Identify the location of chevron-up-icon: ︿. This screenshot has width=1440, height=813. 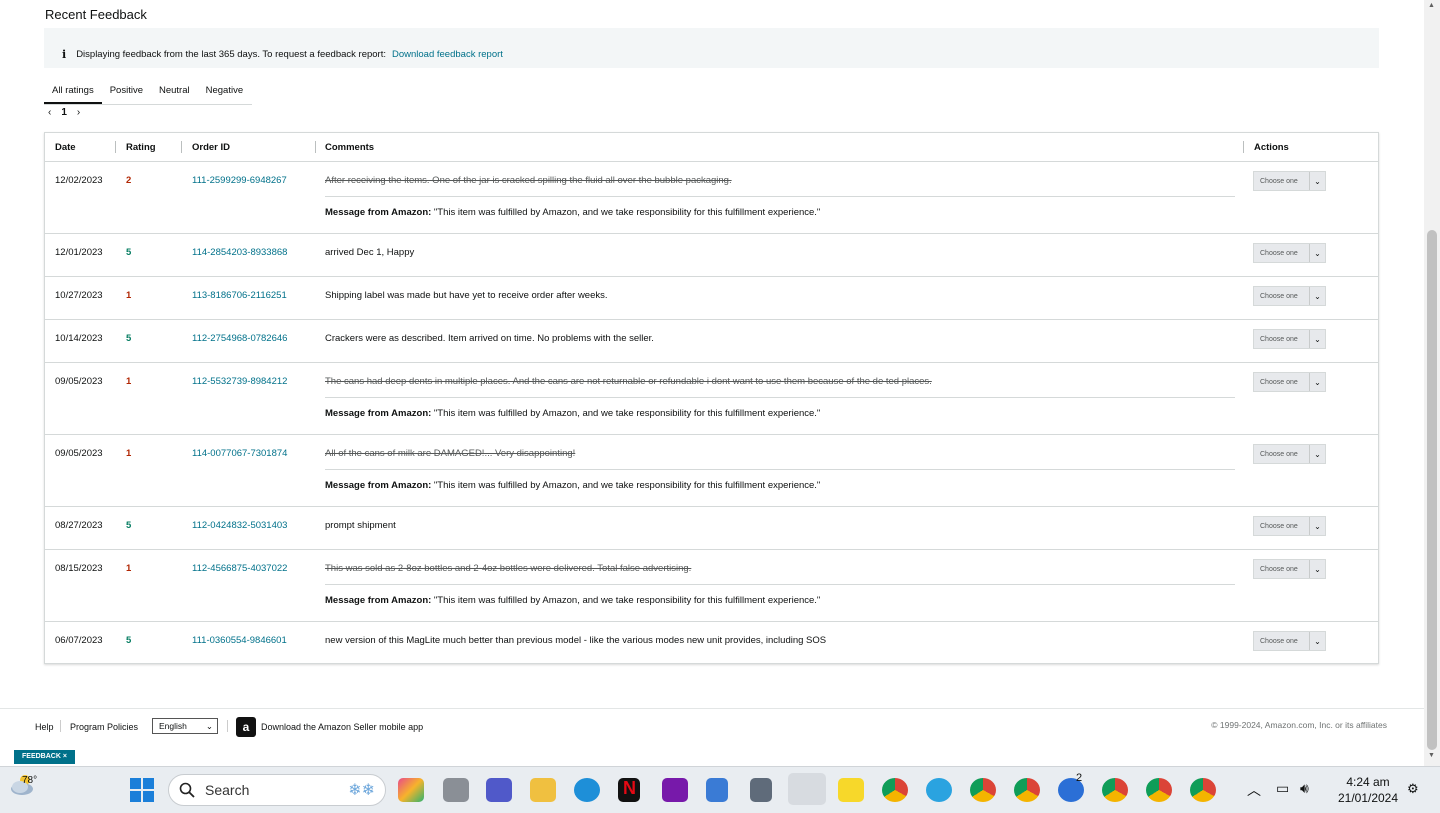
(1254, 790).